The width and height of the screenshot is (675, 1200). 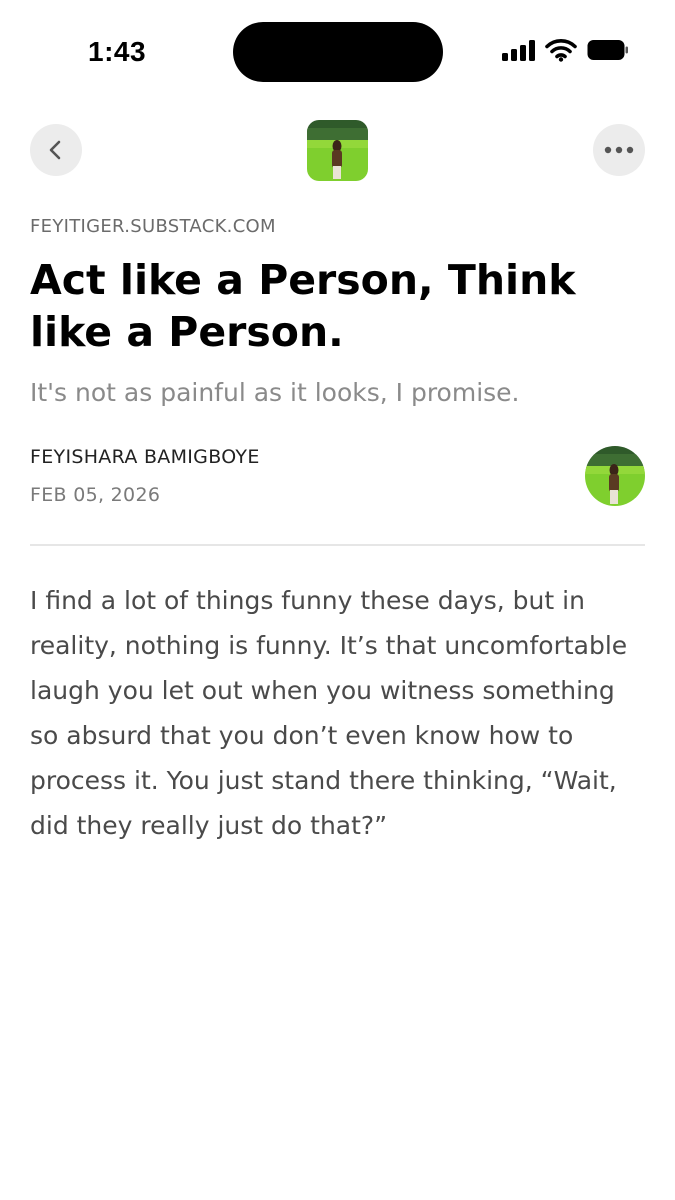 What do you see at coordinates (95, 495) in the screenshot?
I see `post-date: FEB 05, 2026` at bounding box center [95, 495].